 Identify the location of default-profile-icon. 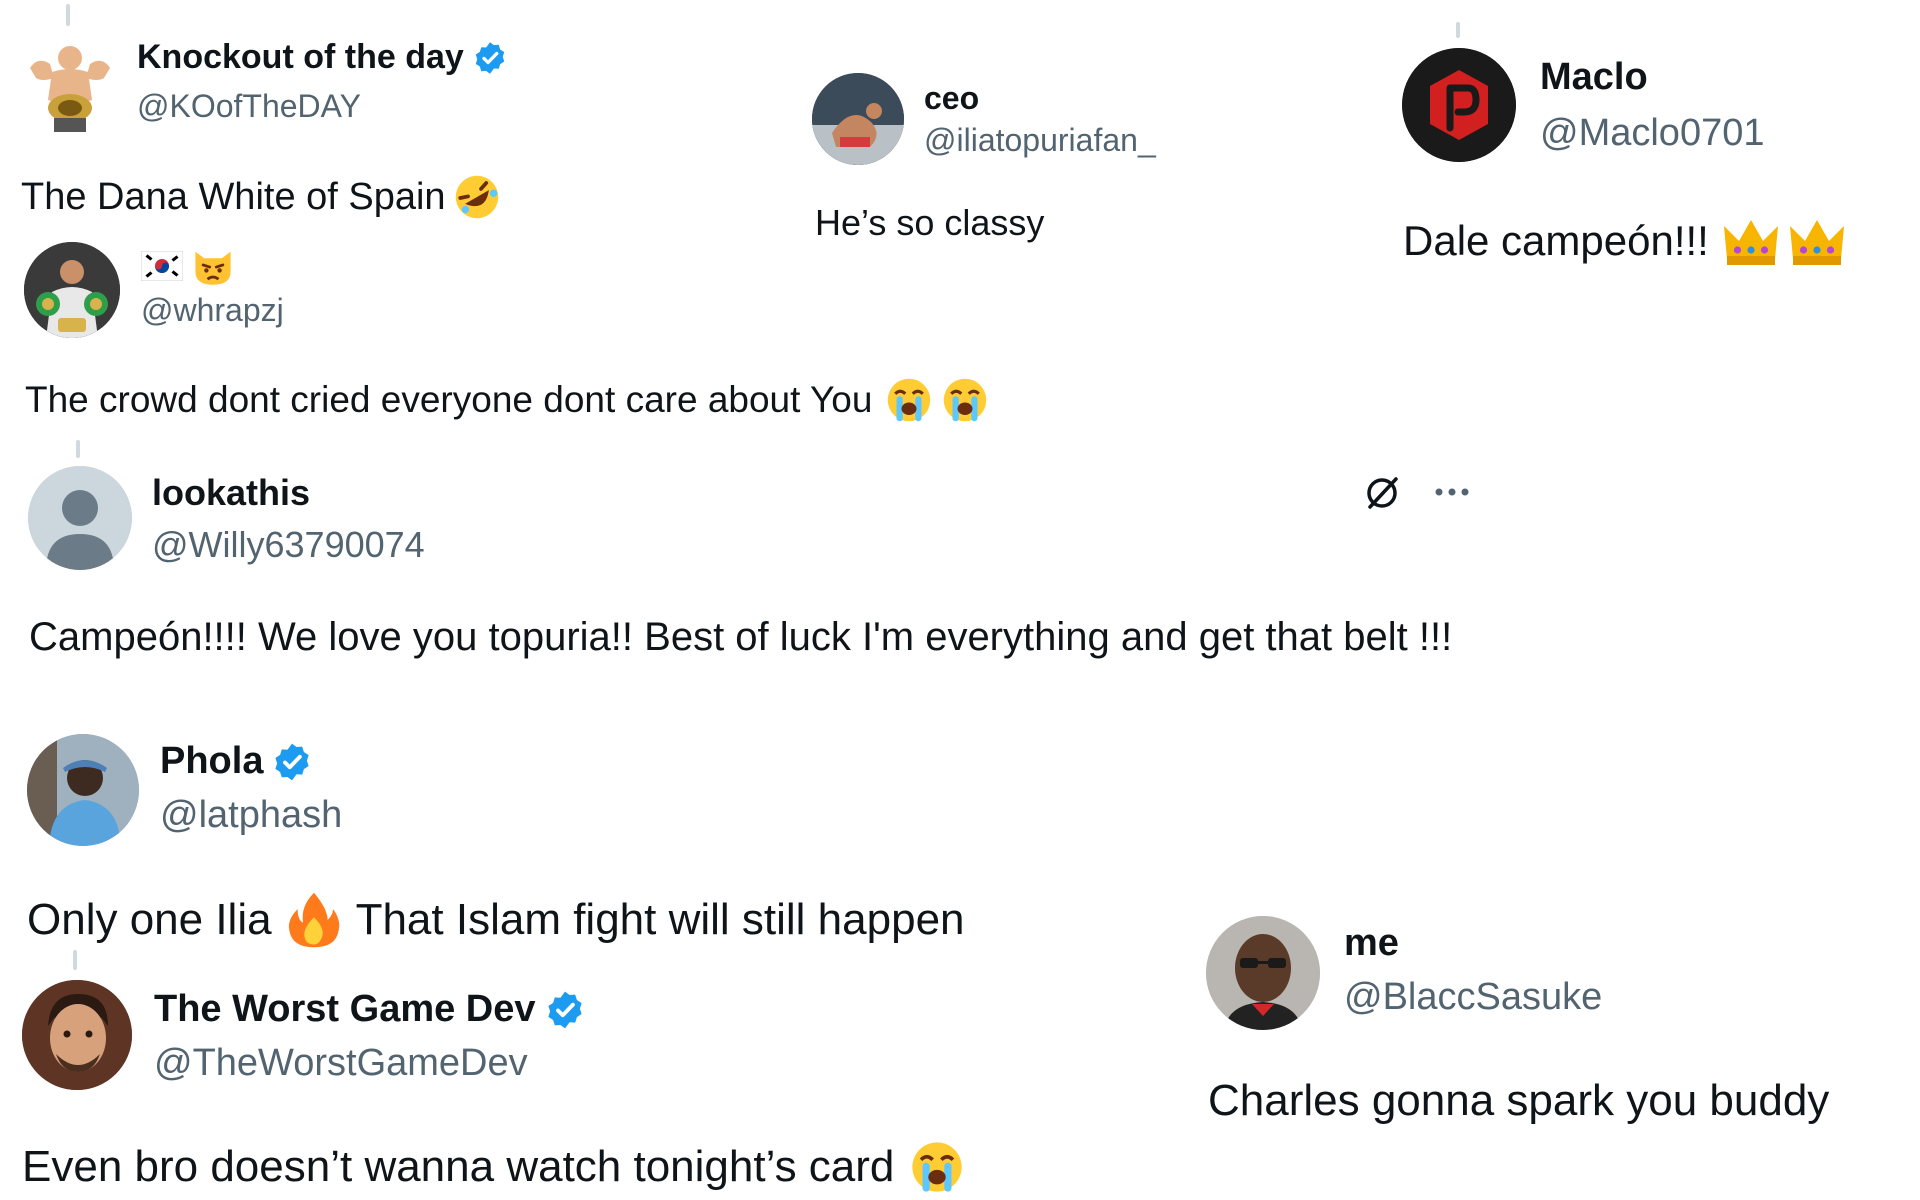
(80, 518).